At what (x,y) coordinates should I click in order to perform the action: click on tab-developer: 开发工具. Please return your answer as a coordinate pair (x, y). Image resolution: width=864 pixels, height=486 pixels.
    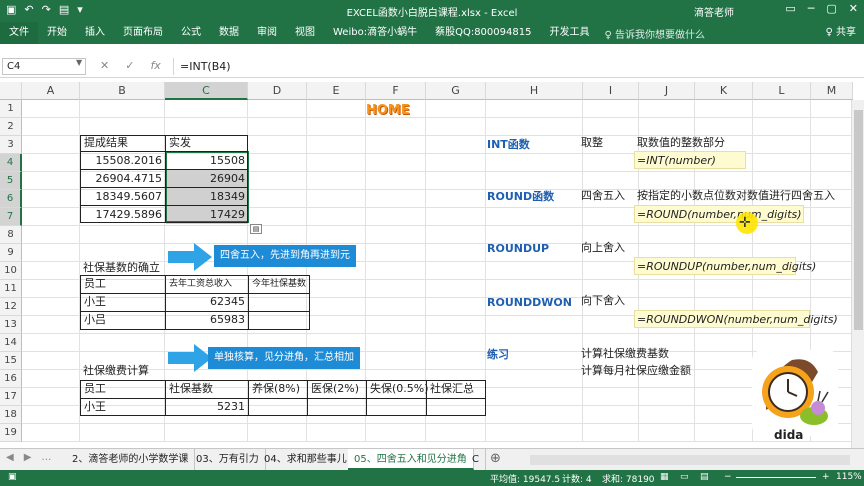
    Looking at the image, I should click on (569, 33).